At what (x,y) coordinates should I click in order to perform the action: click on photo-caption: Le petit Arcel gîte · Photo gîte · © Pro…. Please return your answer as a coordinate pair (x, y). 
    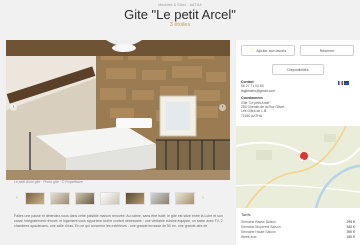
    Looking at the image, I should click on (48, 182).